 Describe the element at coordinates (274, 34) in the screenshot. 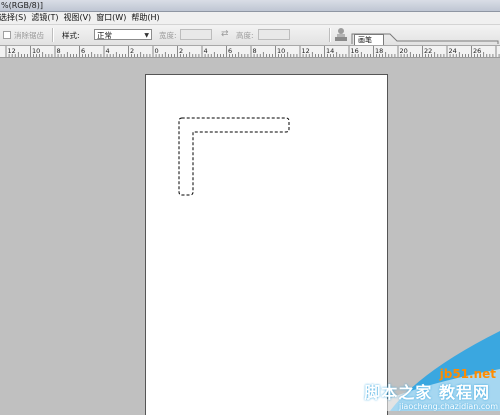

I see `height-field` at that location.